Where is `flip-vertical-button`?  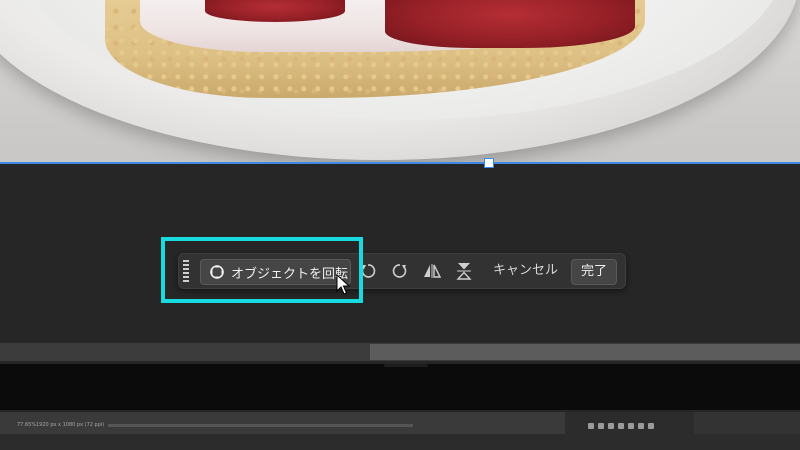 flip-vertical-button is located at coordinates (464, 271).